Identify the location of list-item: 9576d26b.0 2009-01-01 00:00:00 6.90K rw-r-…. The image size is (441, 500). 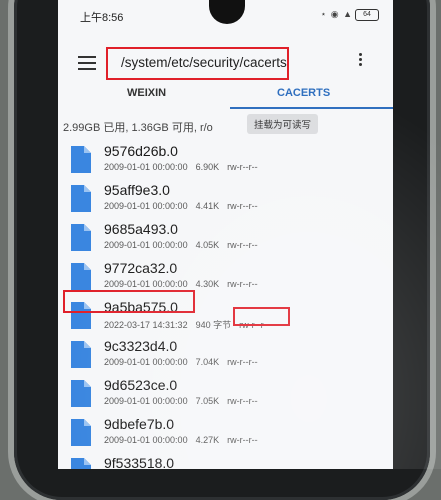
(225, 159).